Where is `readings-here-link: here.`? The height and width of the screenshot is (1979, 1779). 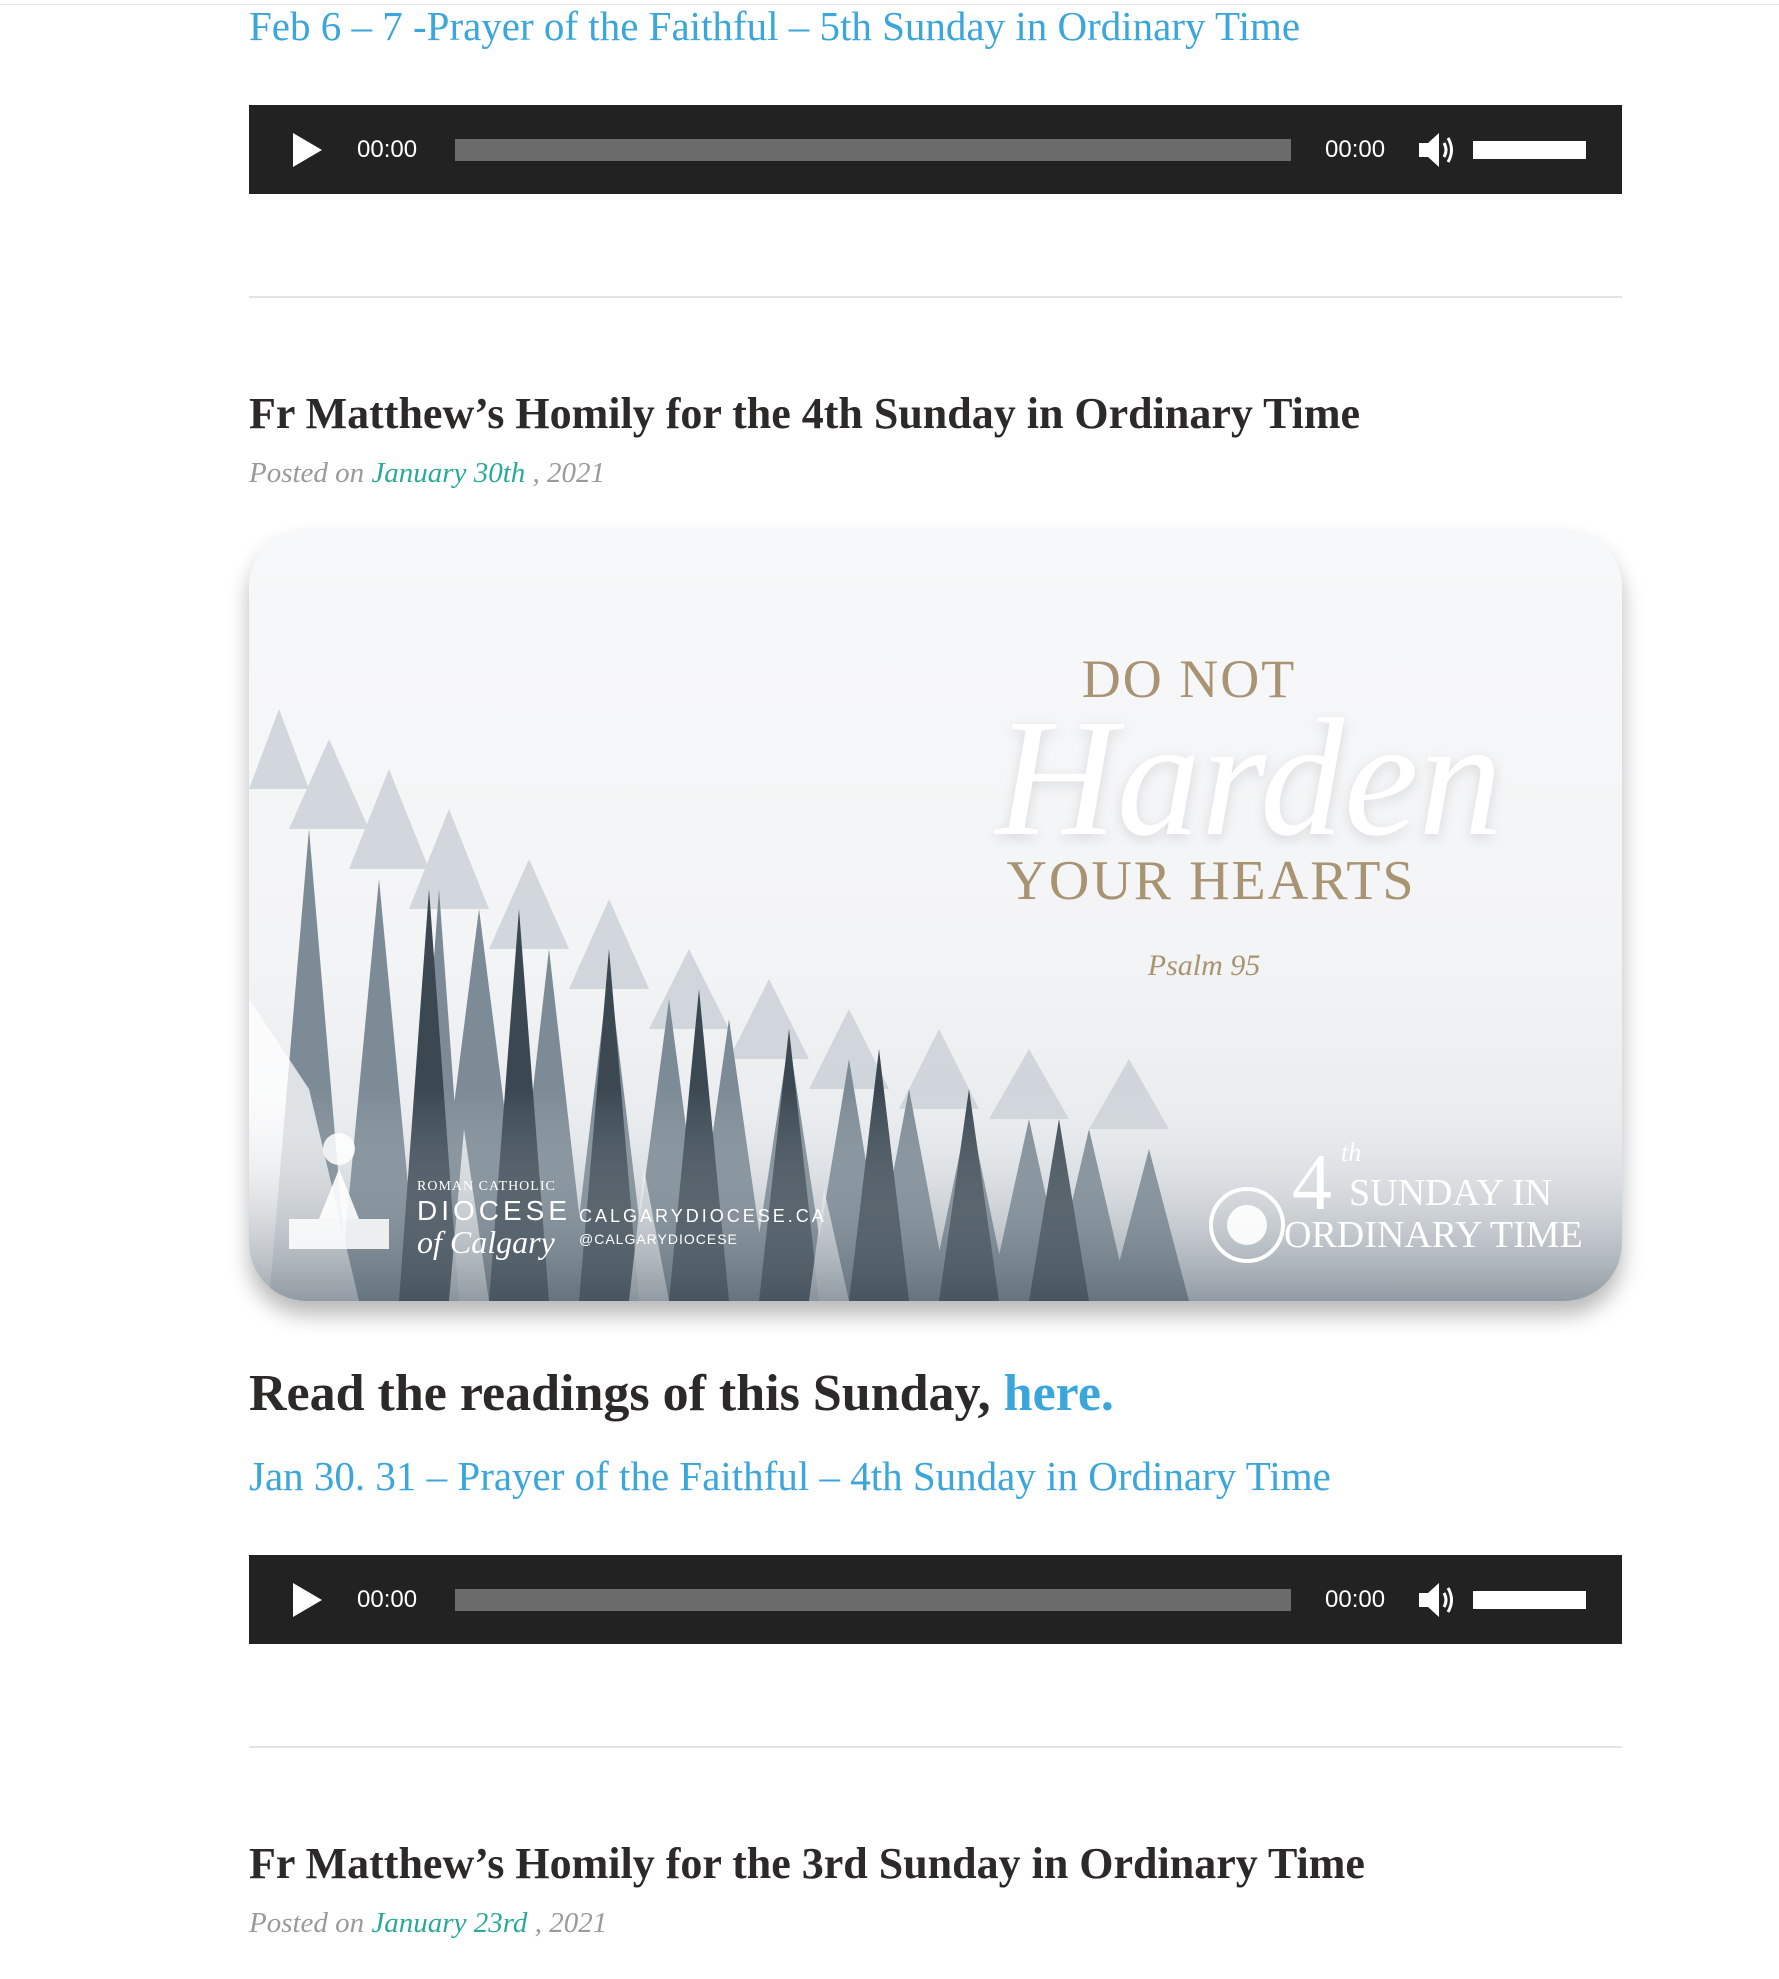
readings-here-link: here. is located at coordinates (1059, 1393).